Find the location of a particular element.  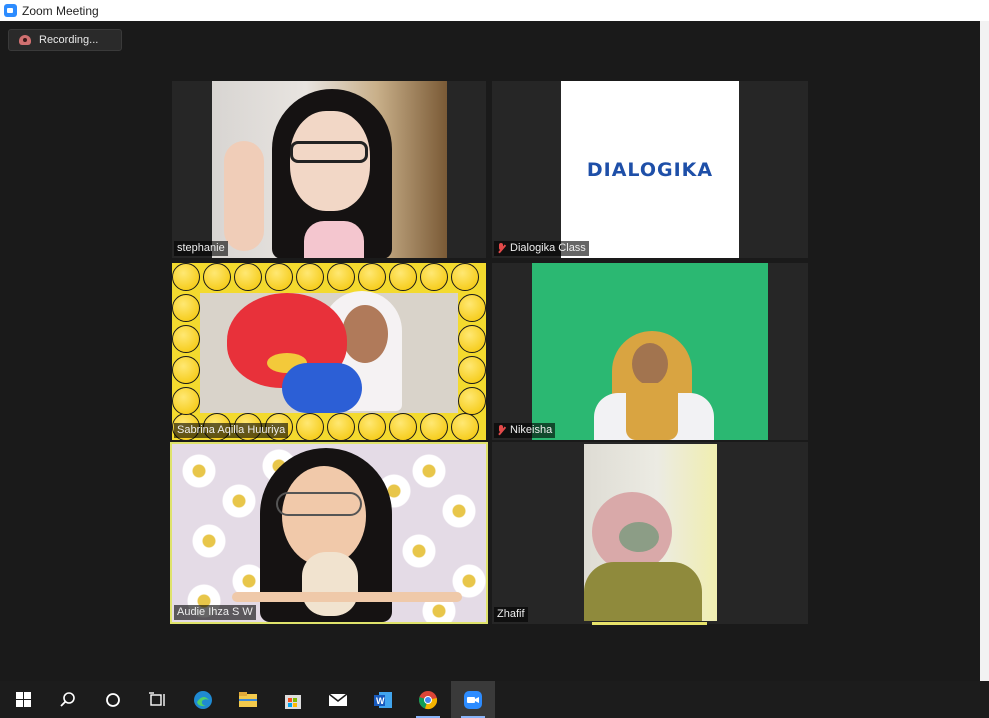

microsoft-store-taskbar-button is located at coordinates (293, 699).